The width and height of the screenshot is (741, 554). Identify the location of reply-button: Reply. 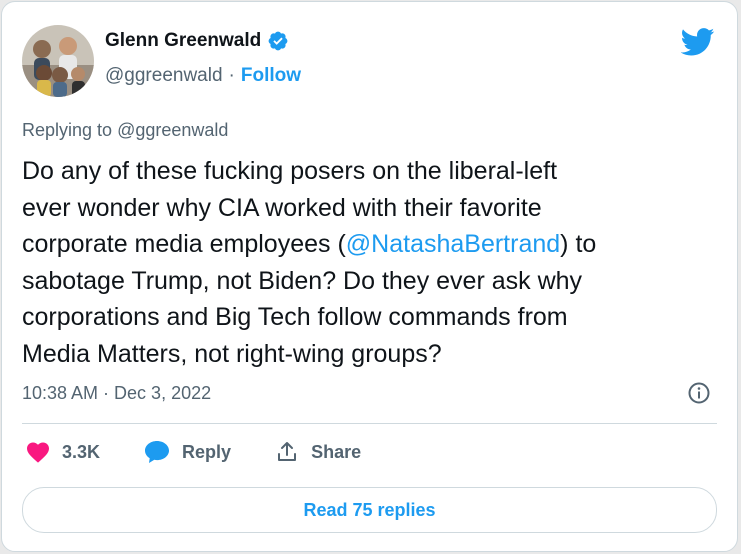
(187, 452).